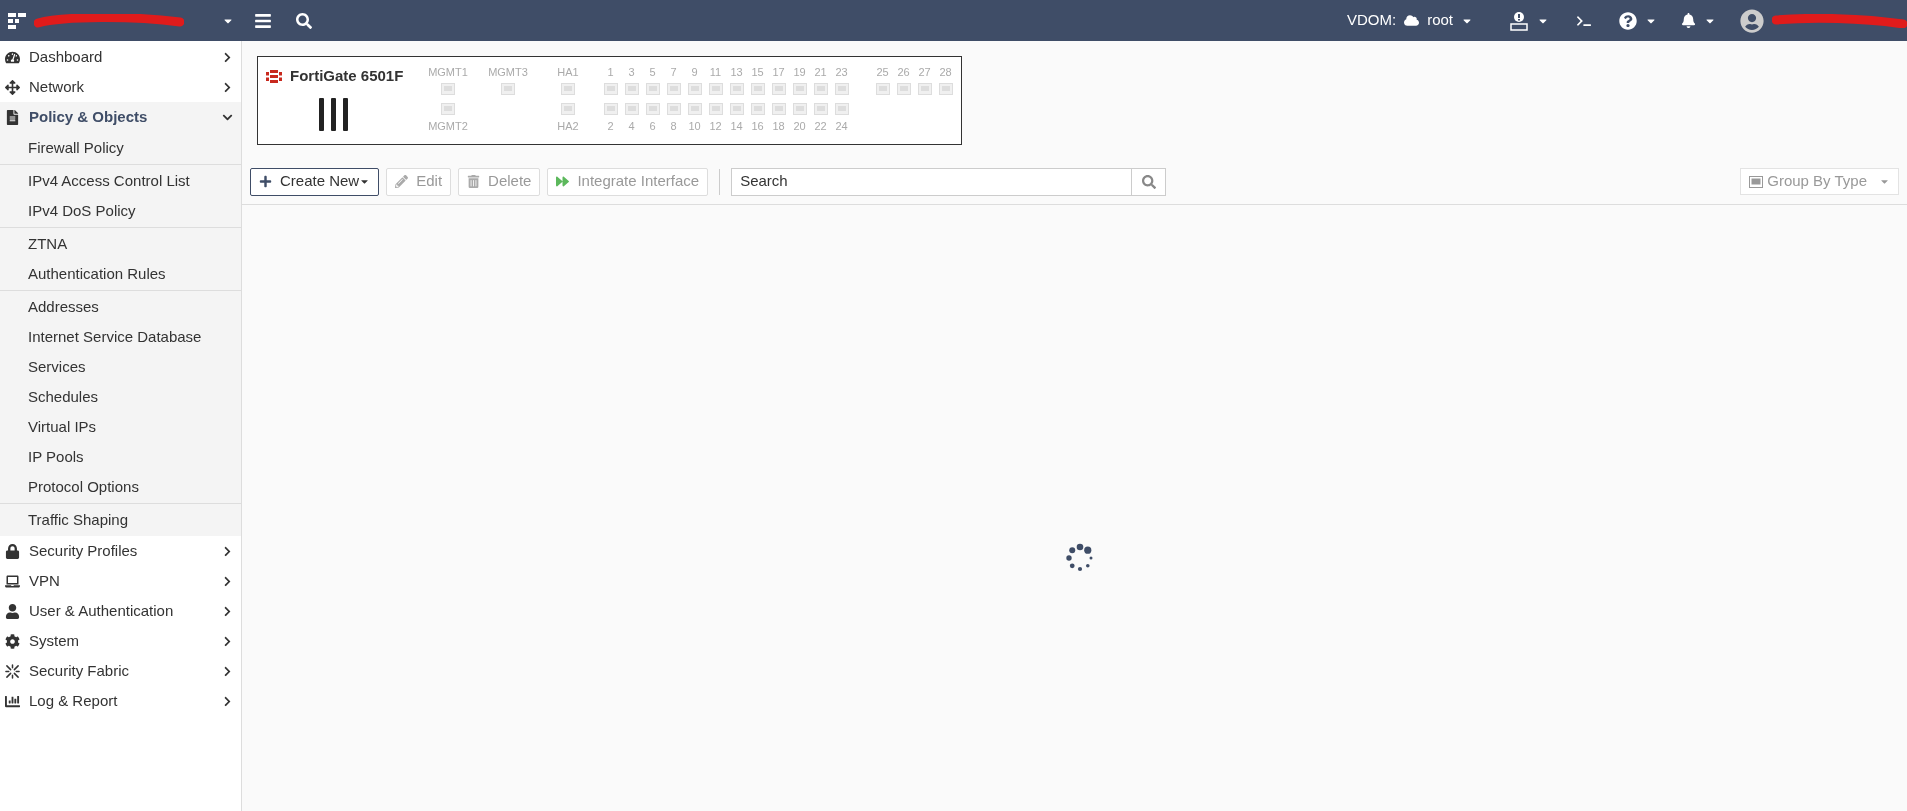  What do you see at coordinates (115, 211) in the screenshot?
I see `nav-subitem: IPv4 DoS Policy` at bounding box center [115, 211].